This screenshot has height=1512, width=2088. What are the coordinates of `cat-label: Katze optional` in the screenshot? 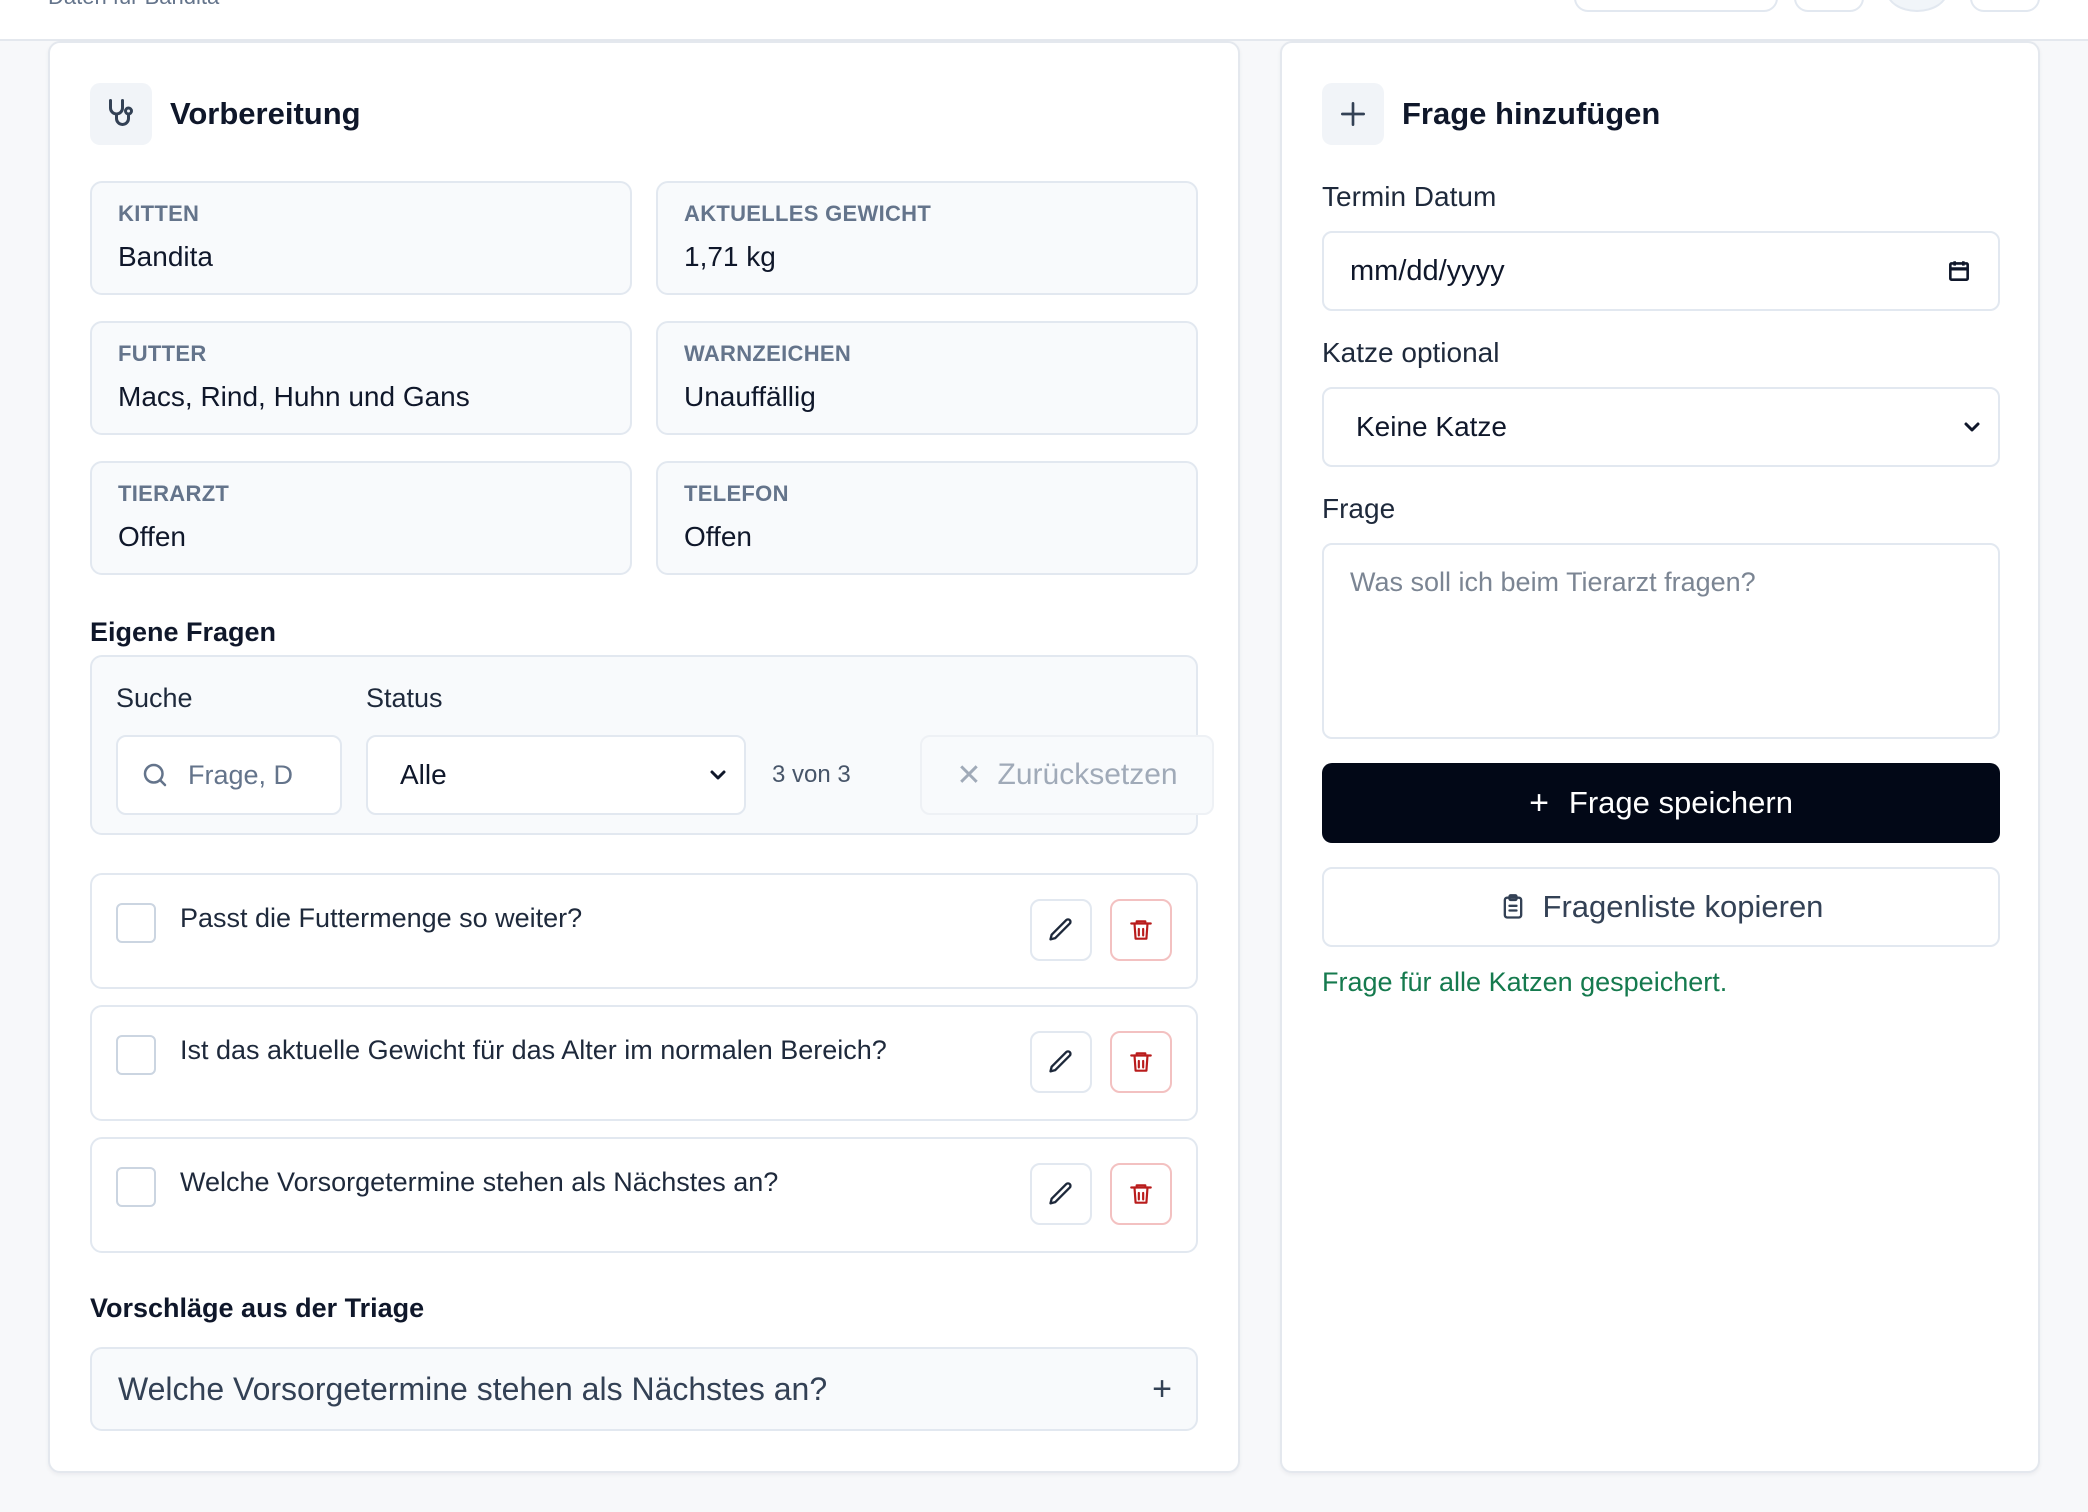 It's located at (1411, 352).